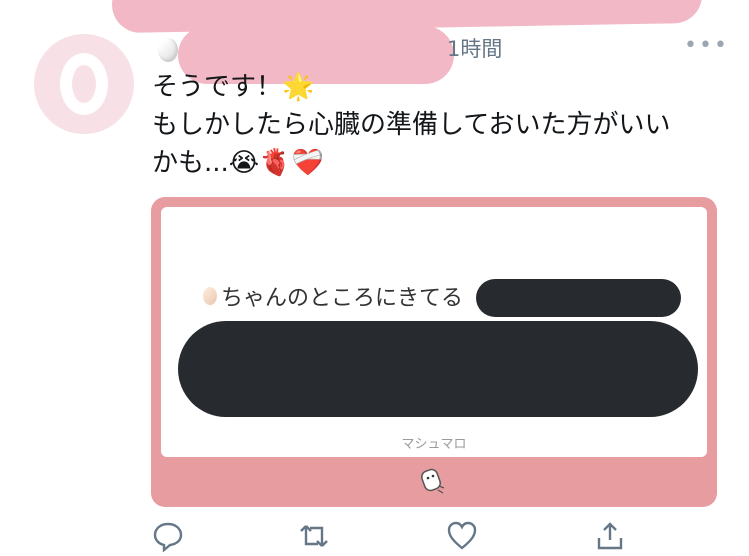 The height and width of the screenshot is (556, 749). What do you see at coordinates (390, 538) in the screenshot?
I see `tweet-action-bar` at bounding box center [390, 538].